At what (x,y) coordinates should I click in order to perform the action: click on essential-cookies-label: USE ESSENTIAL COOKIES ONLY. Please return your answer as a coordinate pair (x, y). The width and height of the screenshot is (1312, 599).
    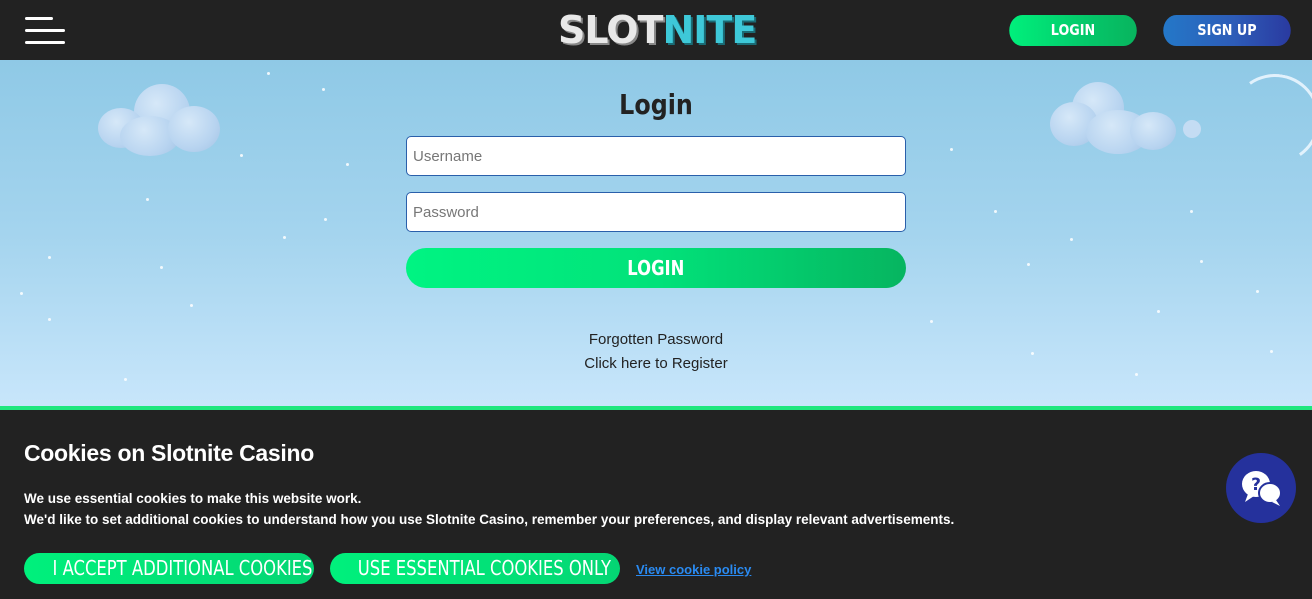
    Looking at the image, I should click on (484, 568).